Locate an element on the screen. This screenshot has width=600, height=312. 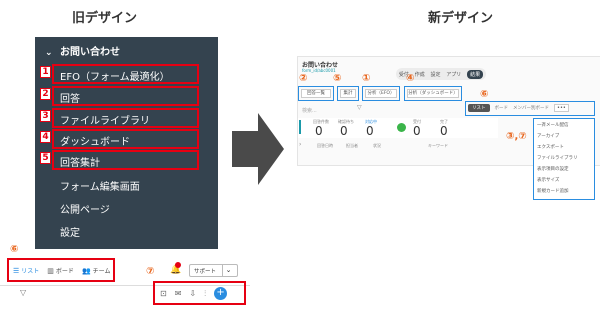
aggregate-button: 集計 is located at coordinates (348, 93).